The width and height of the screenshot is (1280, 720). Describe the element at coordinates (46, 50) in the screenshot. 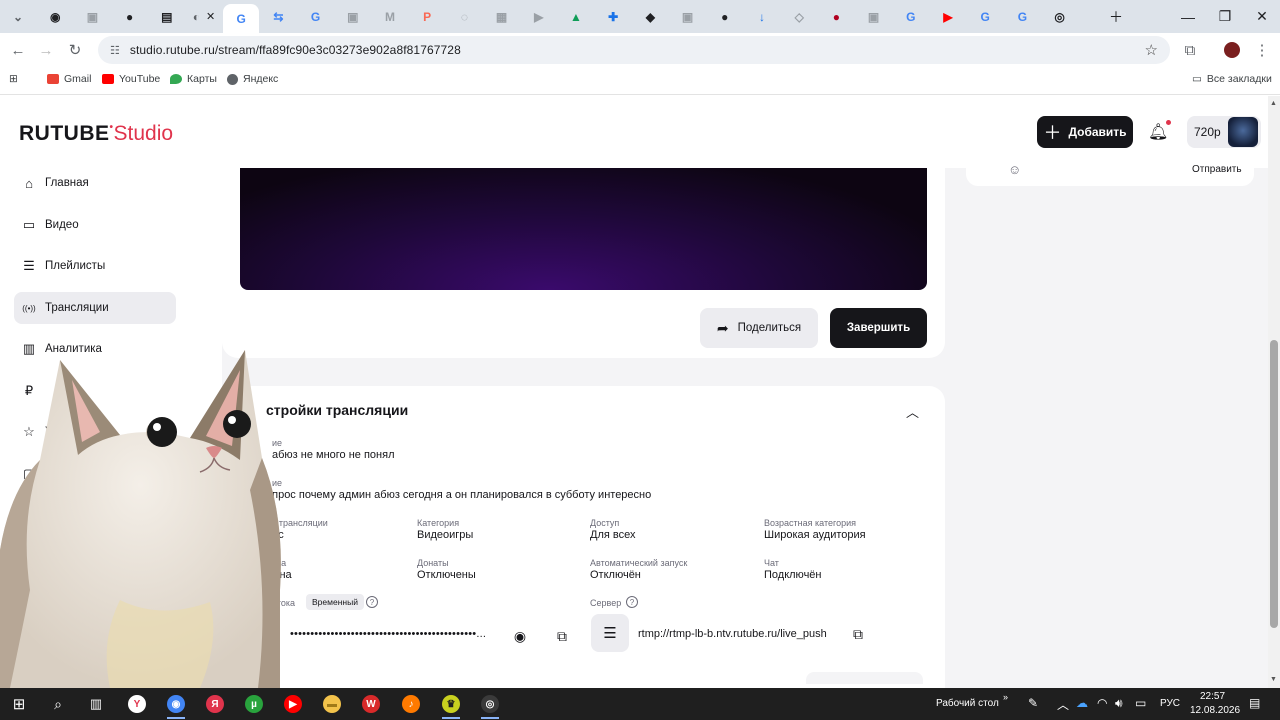

I see `forward-icon: →` at that location.